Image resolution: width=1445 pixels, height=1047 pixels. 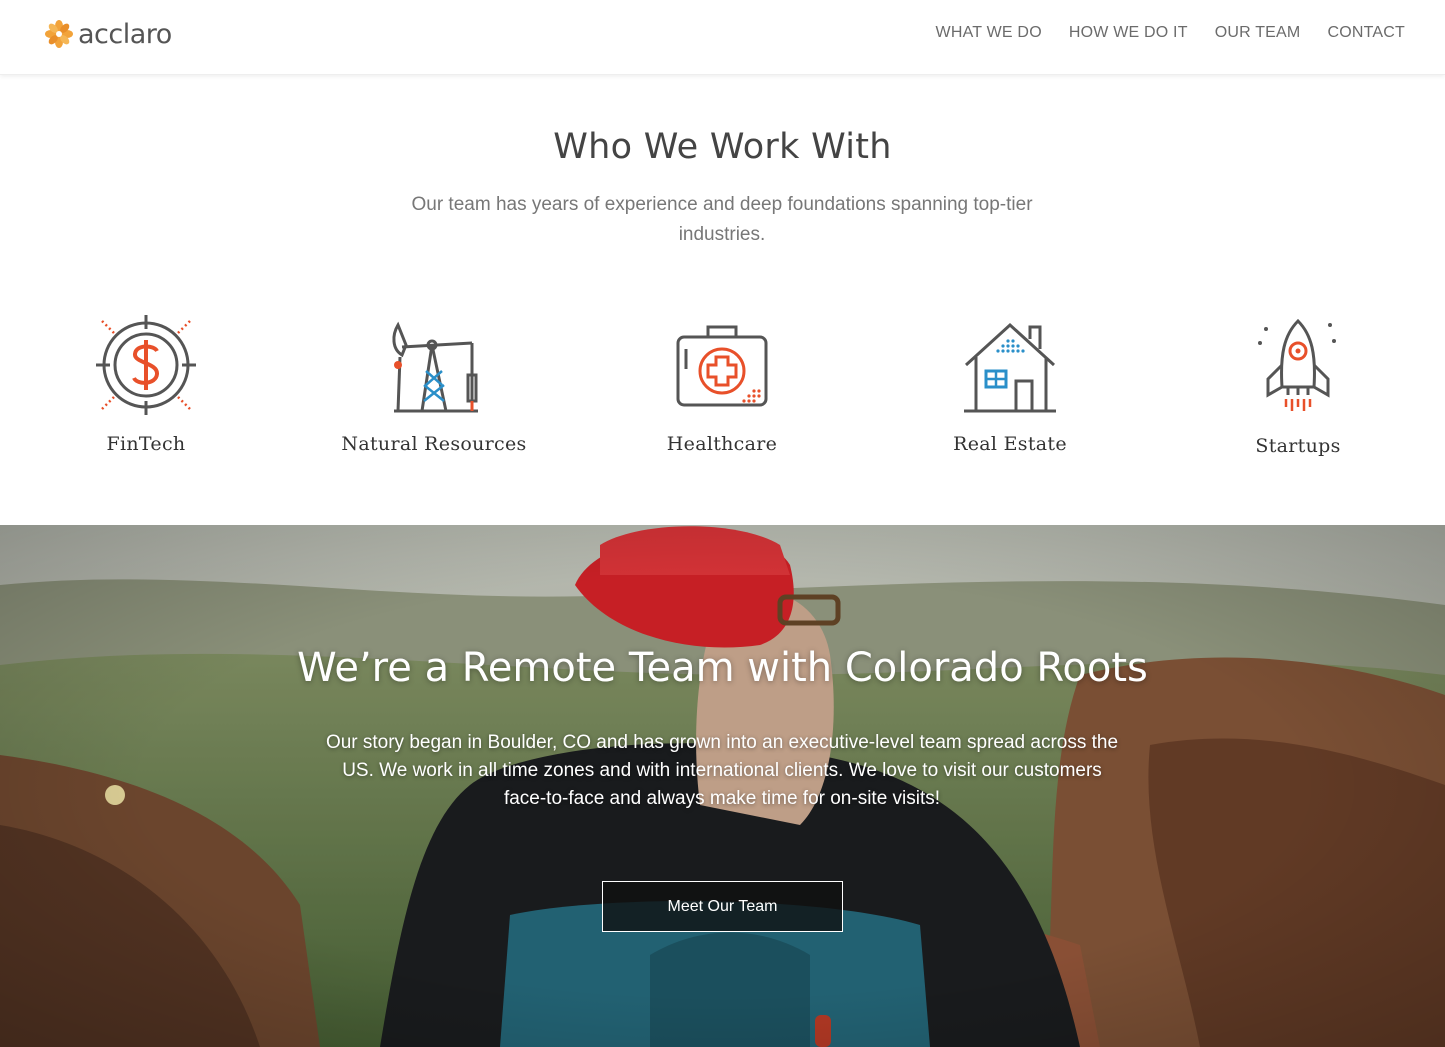 I want to click on main-nav: WHAT WE DO HOW WE DO IT OUR TEAM CONTACT, so click(x=1157, y=33).